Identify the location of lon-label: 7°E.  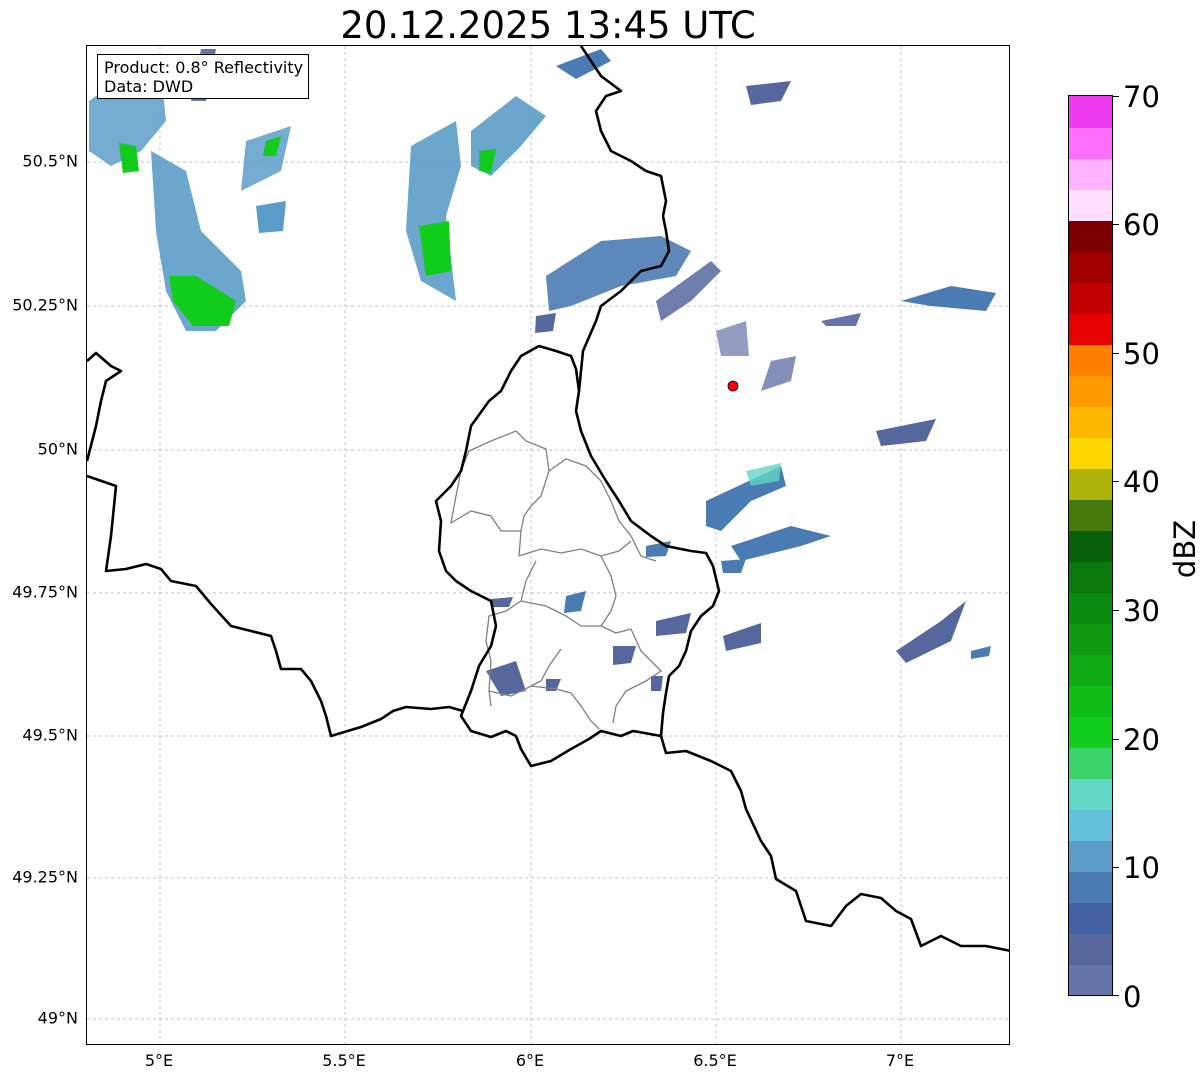
(900, 1060).